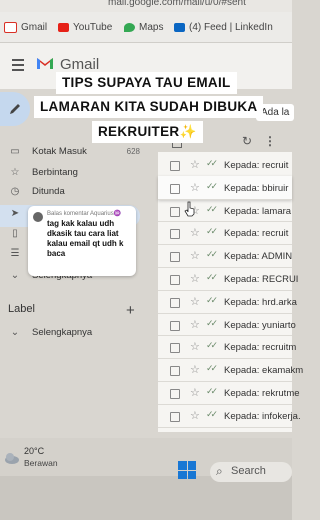  I want to click on pencil-icon, so click(15, 109).